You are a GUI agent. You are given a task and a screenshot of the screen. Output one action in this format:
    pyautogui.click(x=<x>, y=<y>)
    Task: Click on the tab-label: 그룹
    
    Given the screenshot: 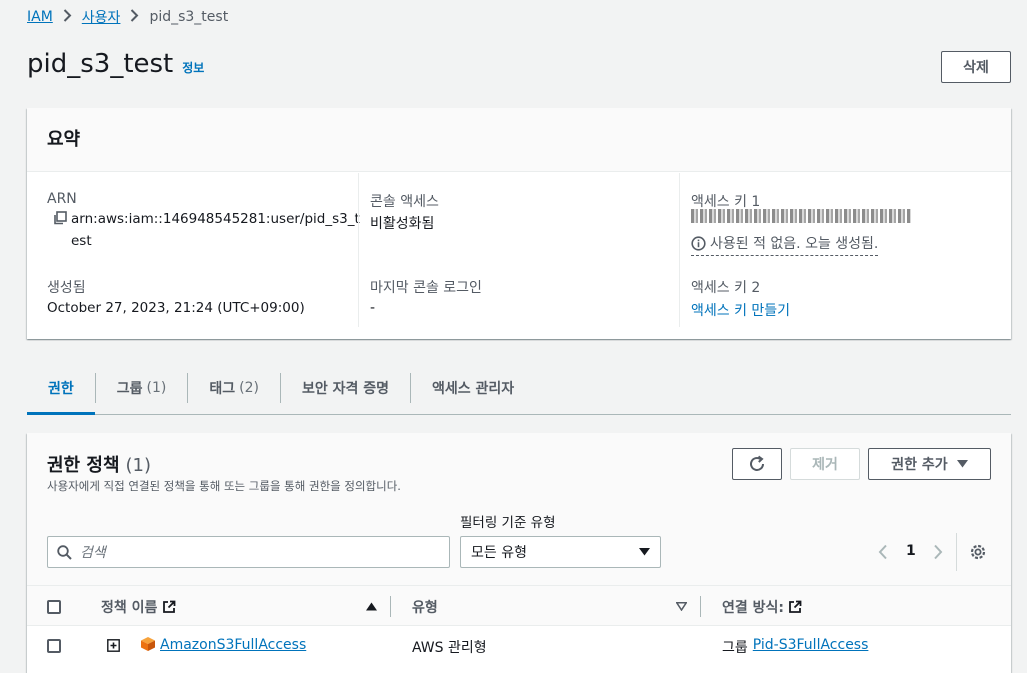 What is the action you would take?
    pyautogui.click(x=129, y=389)
    